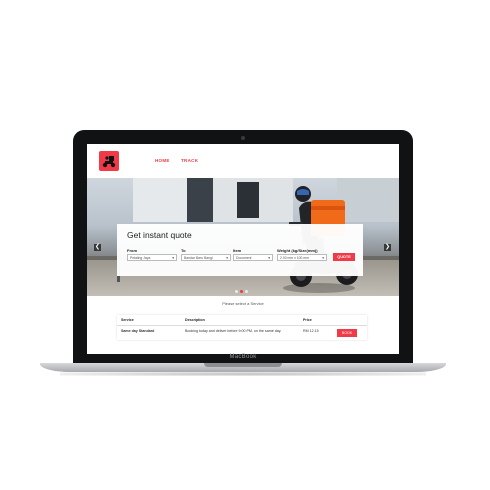 The image size is (490, 490). I want to click on service-price: RM 12.15, so click(311, 331).